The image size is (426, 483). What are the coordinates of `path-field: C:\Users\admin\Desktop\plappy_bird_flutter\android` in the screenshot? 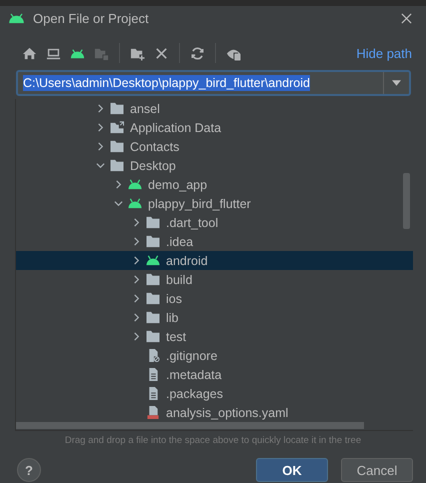 It's located at (213, 83).